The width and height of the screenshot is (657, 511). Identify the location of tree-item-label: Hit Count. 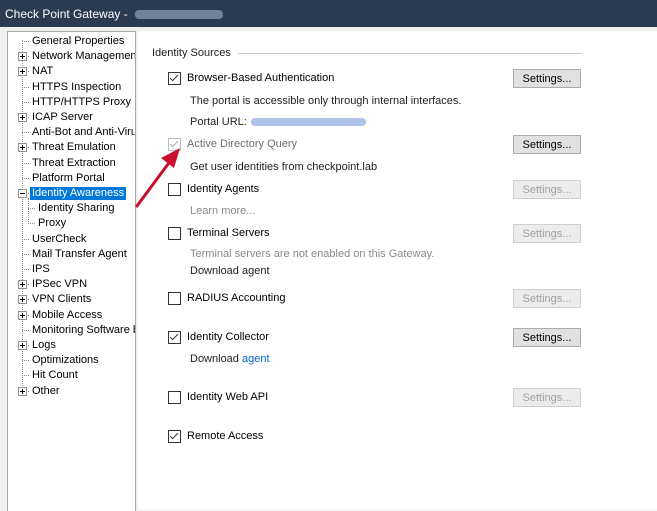
(55, 375).